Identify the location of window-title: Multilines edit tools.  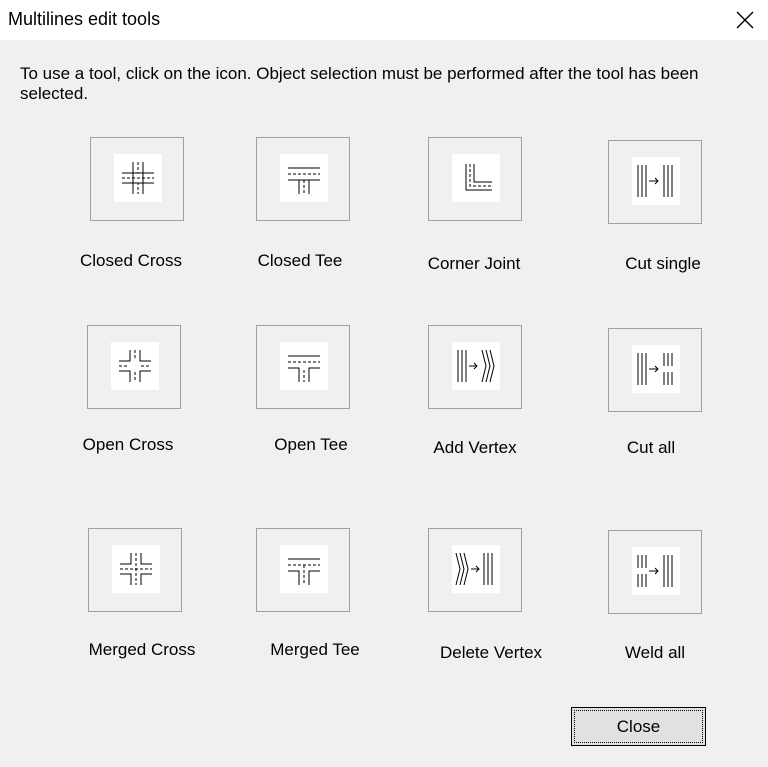
(84, 19).